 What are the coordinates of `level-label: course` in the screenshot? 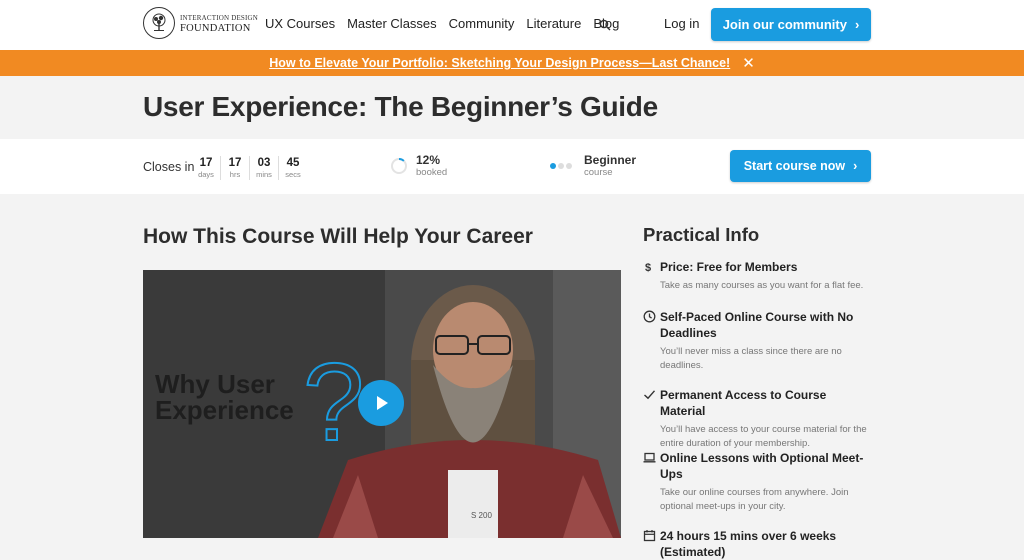 It's located at (598, 172).